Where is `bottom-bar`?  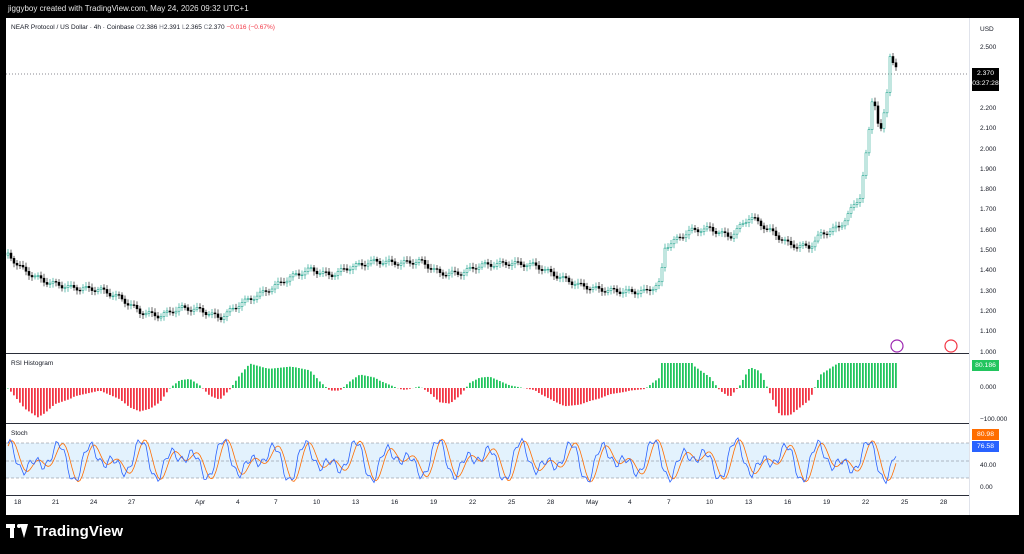
bottom-bar is located at coordinates (512, 534).